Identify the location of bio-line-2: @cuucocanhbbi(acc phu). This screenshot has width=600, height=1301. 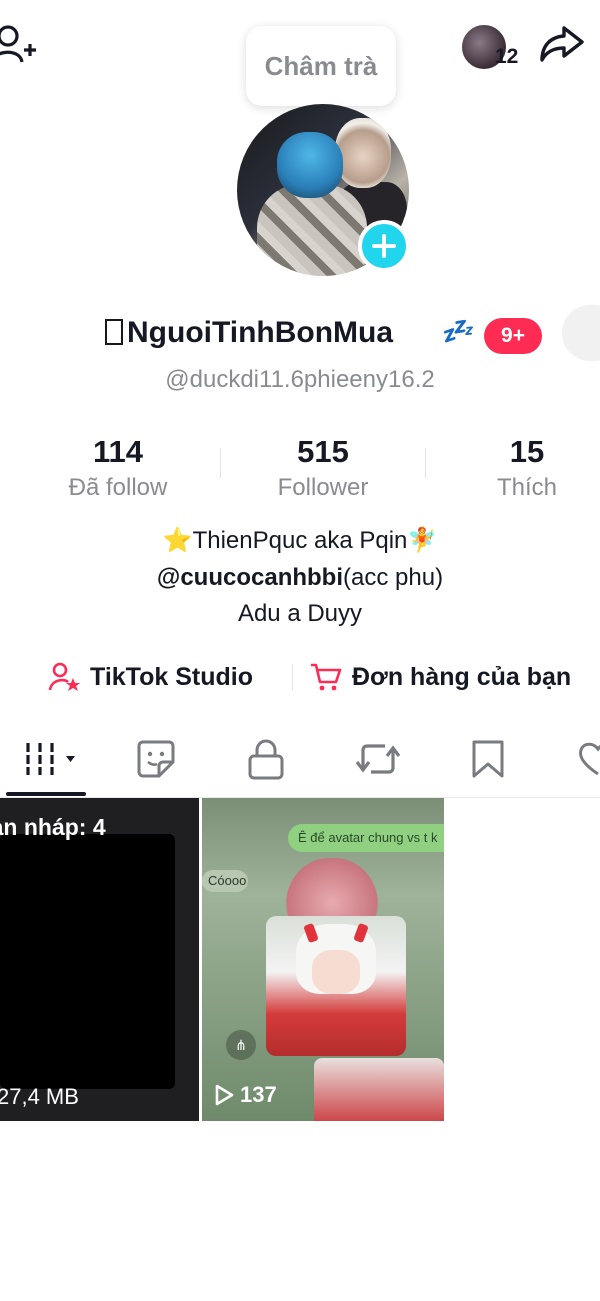
(300, 578).